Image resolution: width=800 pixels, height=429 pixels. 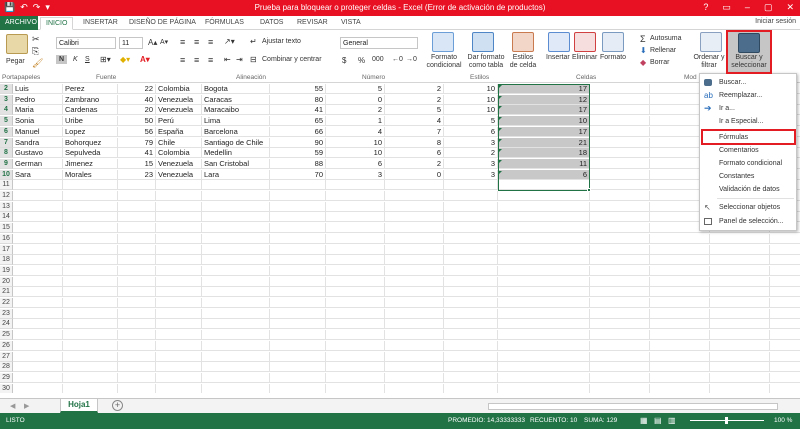 What do you see at coordinates (17, 44) in the screenshot?
I see `paste-icon` at bounding box center [17, 44].